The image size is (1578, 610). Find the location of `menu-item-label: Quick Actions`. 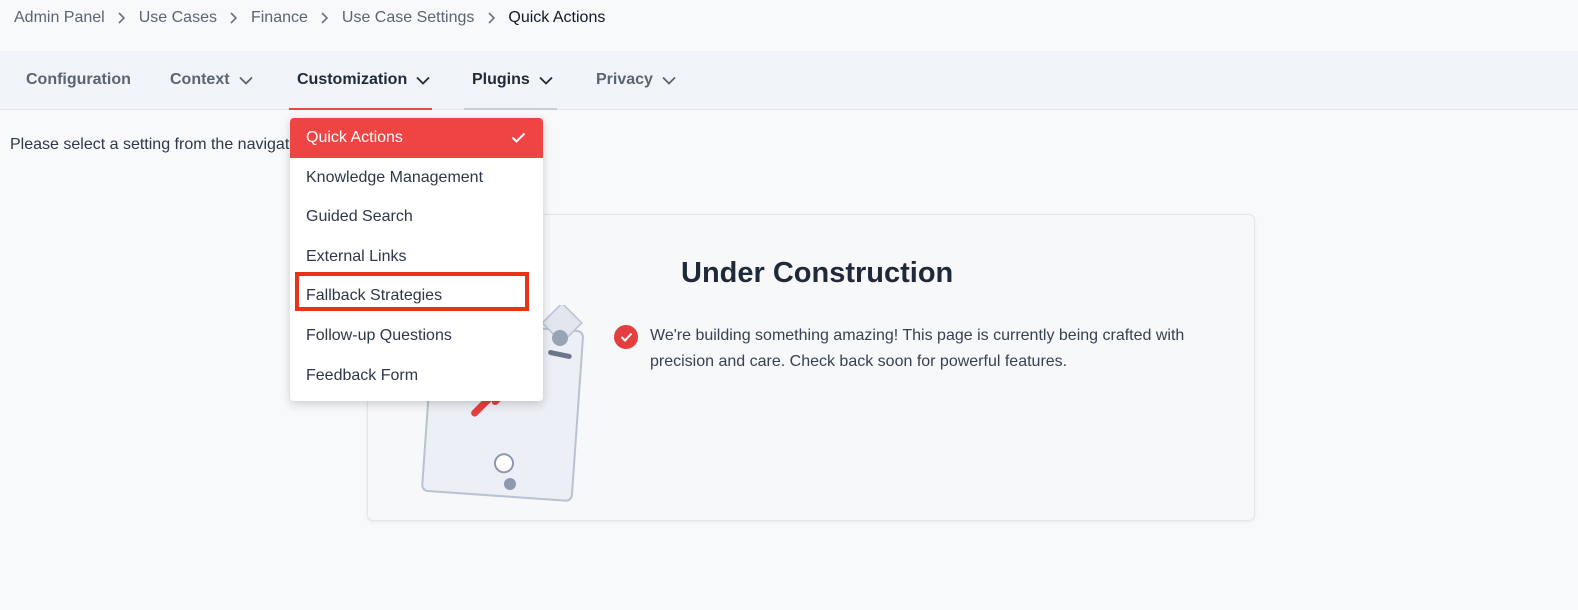

menu-item-label: Quick Actions is located at coordinates (354, 137).